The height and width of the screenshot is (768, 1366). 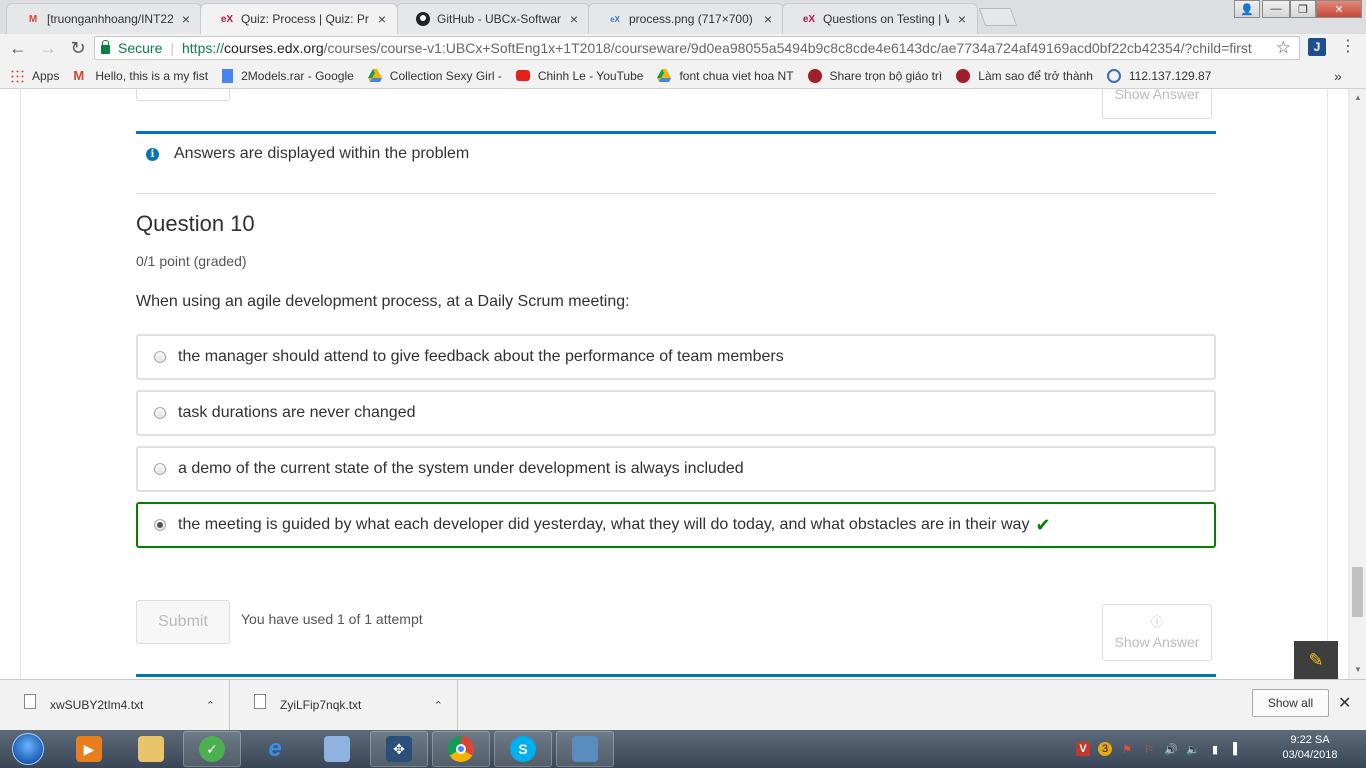 What do you see at coordinates (1310, 748) in the screenshot?
I see `taskbar-clock: 9:22 SA 03/04/2018` at bounding box center [1310, 748].